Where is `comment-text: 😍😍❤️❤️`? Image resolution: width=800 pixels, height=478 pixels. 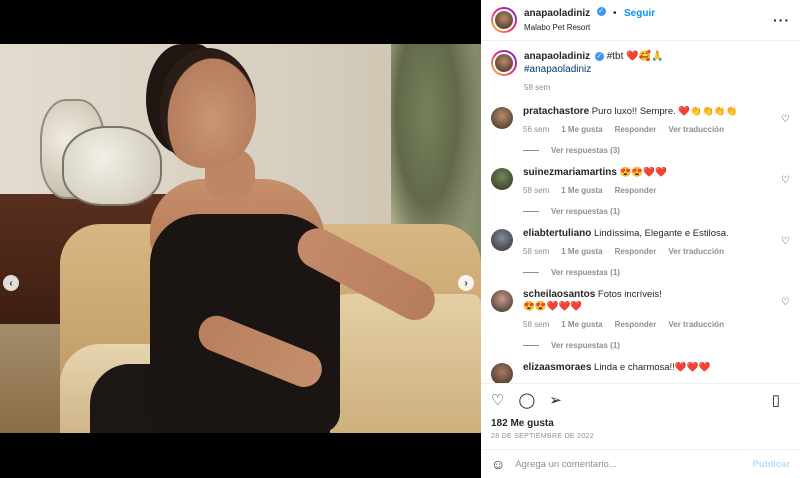 comment-text: 😍😍❤️❤️ is located at coordinates (643, 172).